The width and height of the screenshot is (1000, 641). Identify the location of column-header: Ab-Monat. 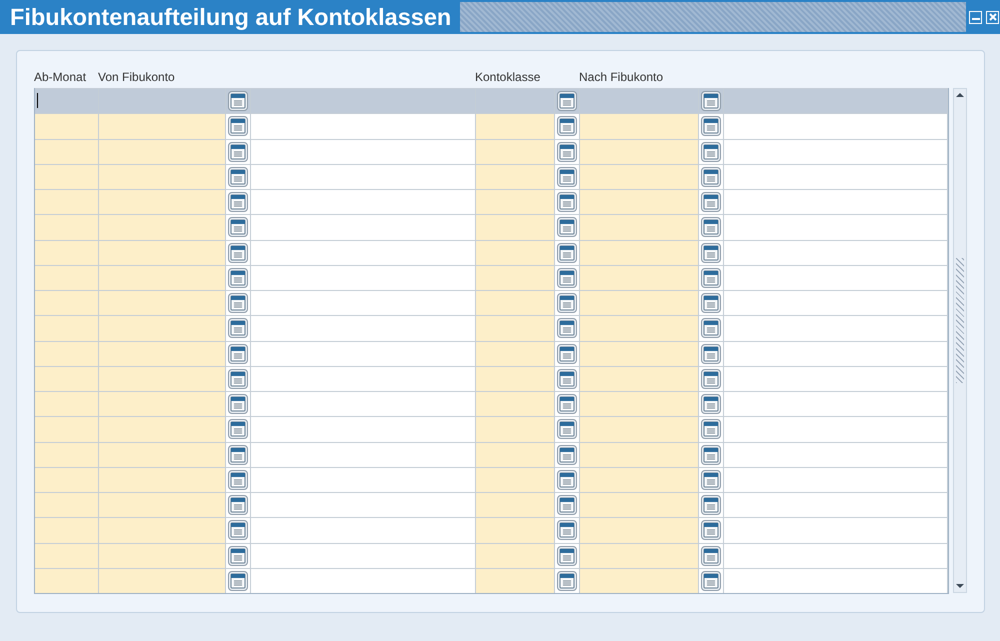
(61, 78).